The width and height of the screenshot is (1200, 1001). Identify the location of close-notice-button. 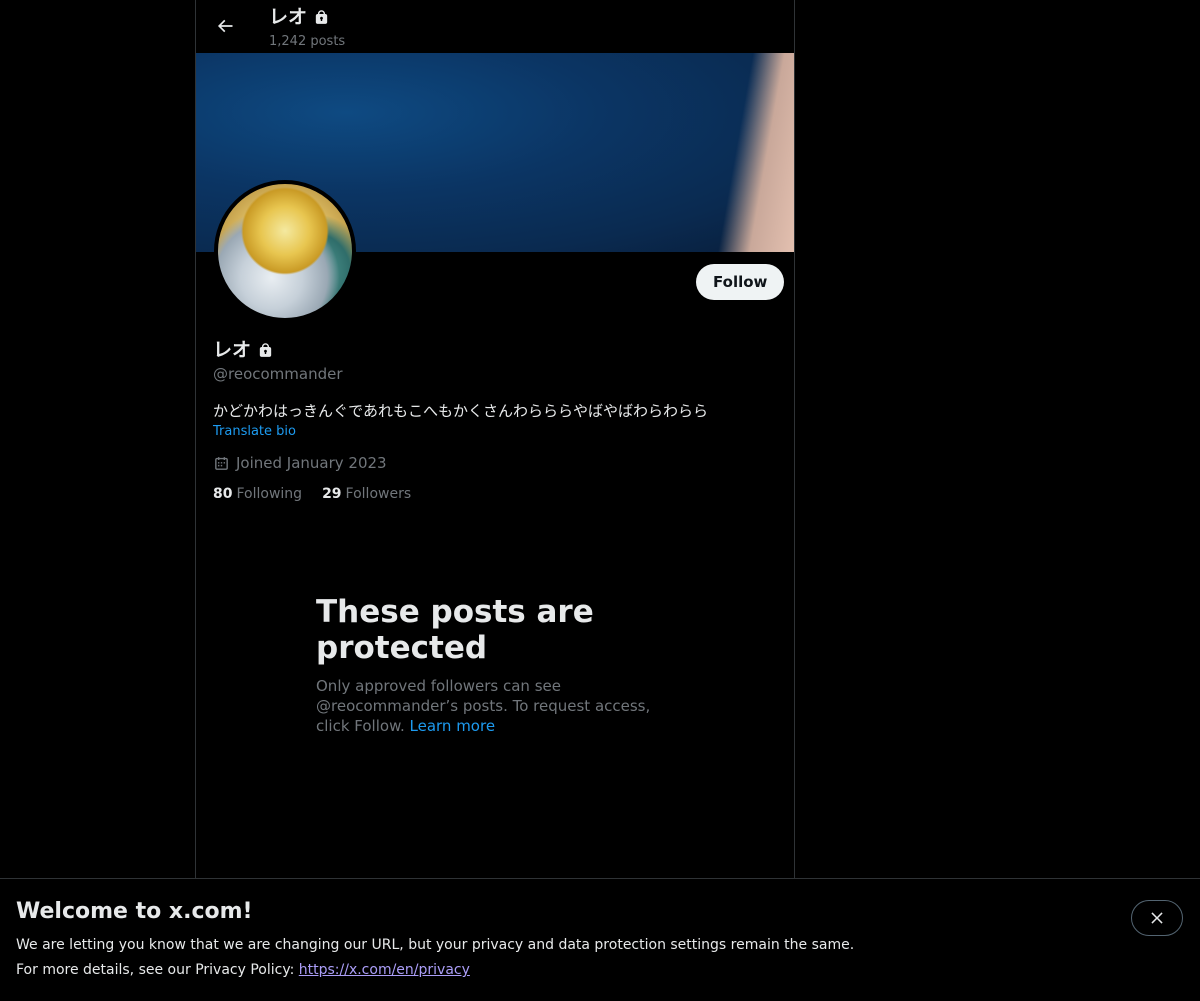
(1157, 918).